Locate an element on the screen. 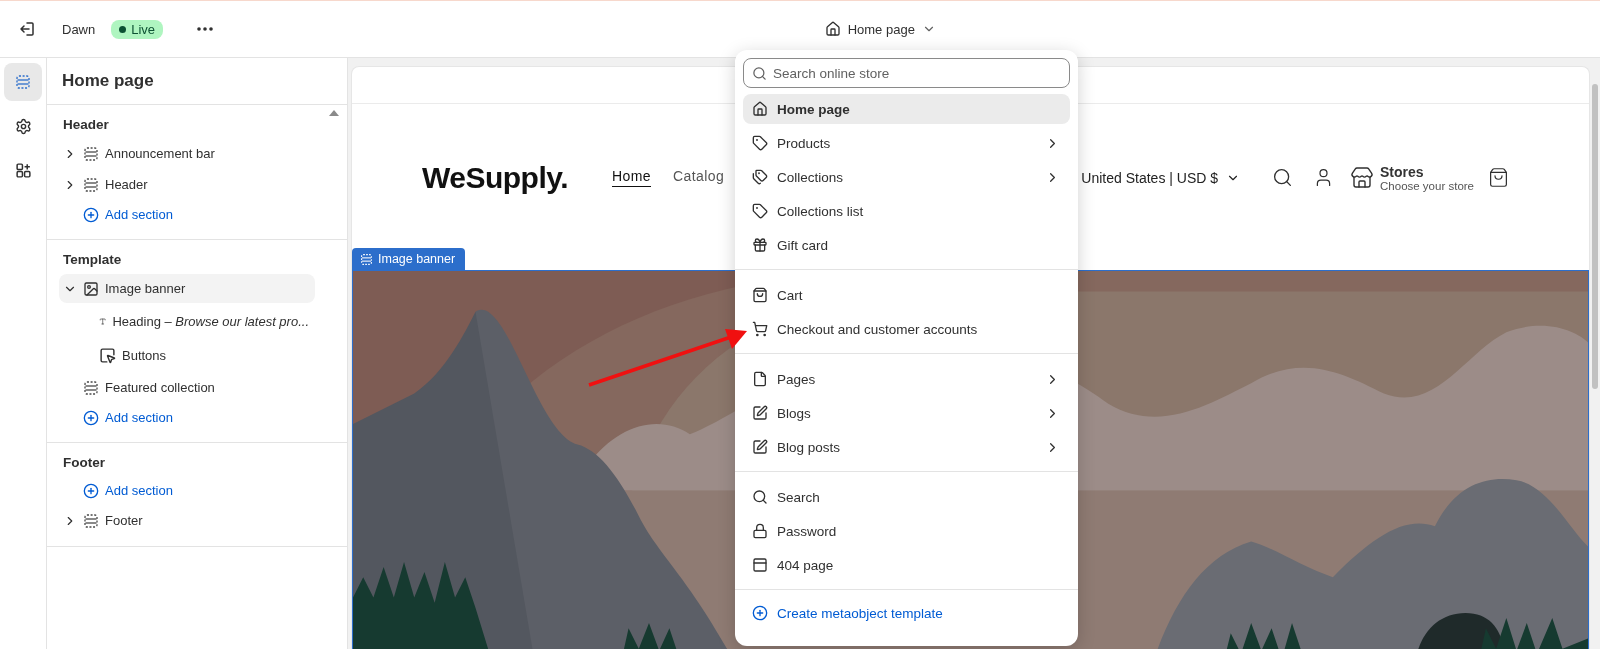 The width and height of the screenshot is (1600, 649). section-item: Buttons is located at coordinates (187, 355).